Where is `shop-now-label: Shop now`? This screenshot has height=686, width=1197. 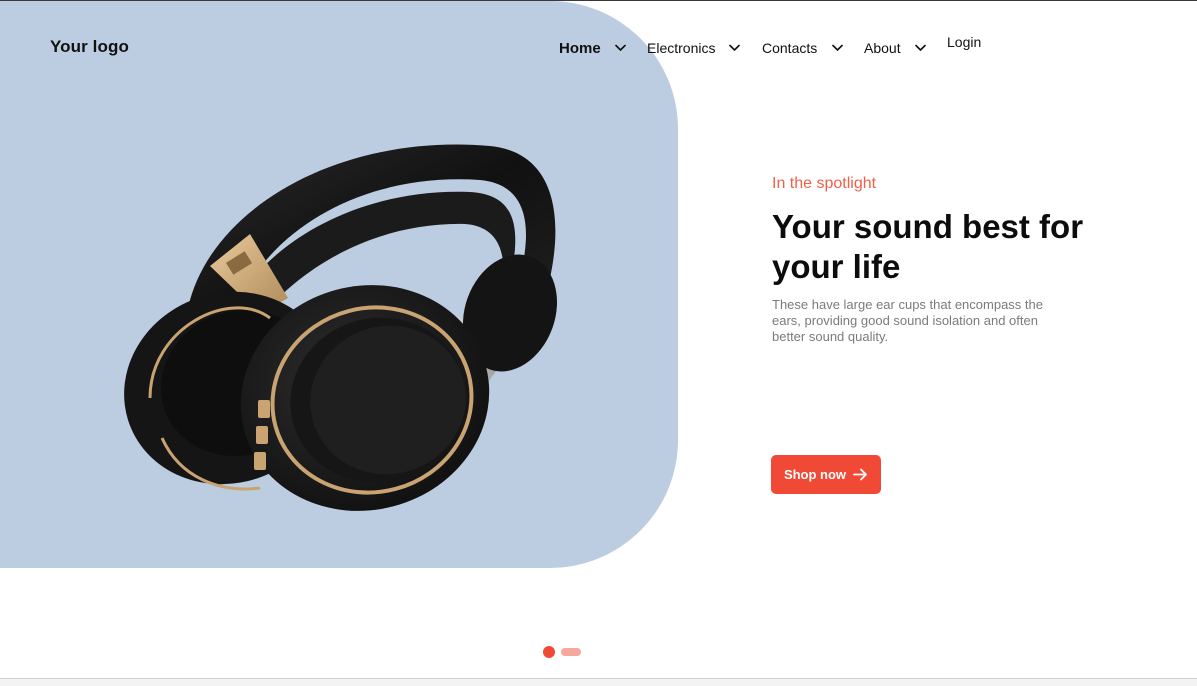
shop-now-label: Shop now is located at coordinates (815, 474).